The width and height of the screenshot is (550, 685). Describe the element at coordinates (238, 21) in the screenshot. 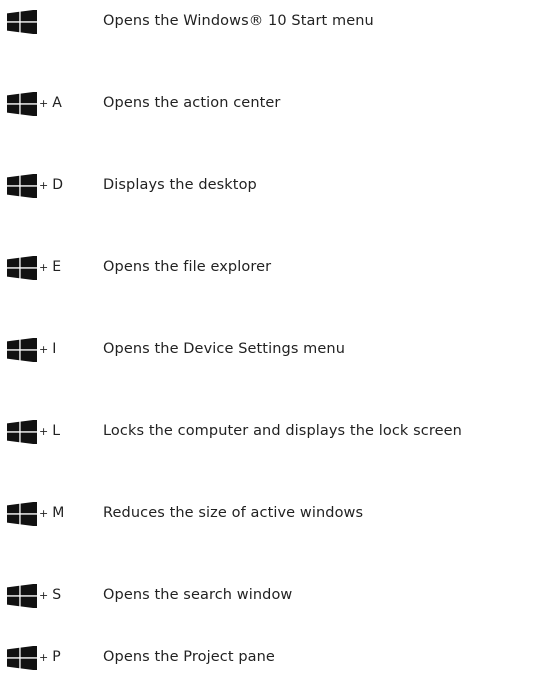

I see `shortcut-description: Opens the Windows® 10 Start menu` at that location.